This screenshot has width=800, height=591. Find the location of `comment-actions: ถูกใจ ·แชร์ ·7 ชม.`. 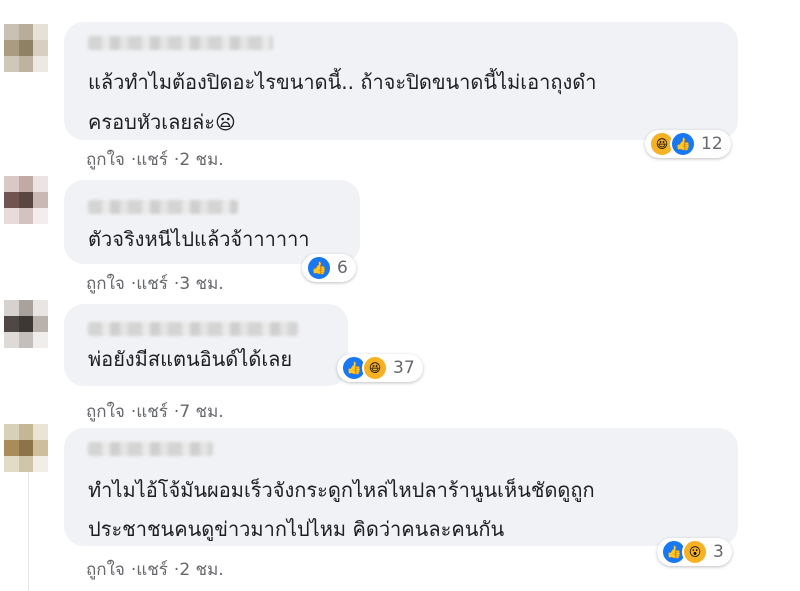

comment-actions: ถูกใจ ·แชร์ ·7 ชม. is located at coordinates (155, 411).